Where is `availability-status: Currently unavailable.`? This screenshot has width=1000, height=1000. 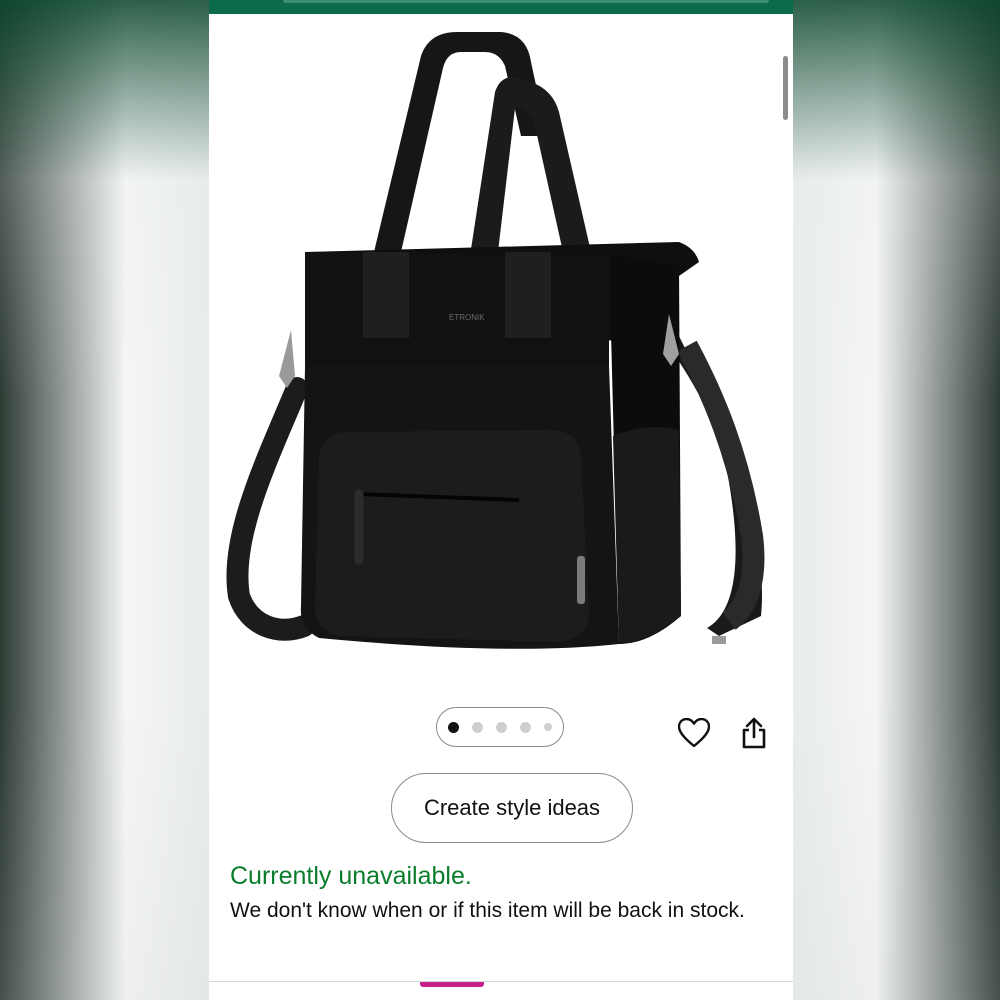
availability-status: Currently unavailable. is located at coordinates (351, 876).